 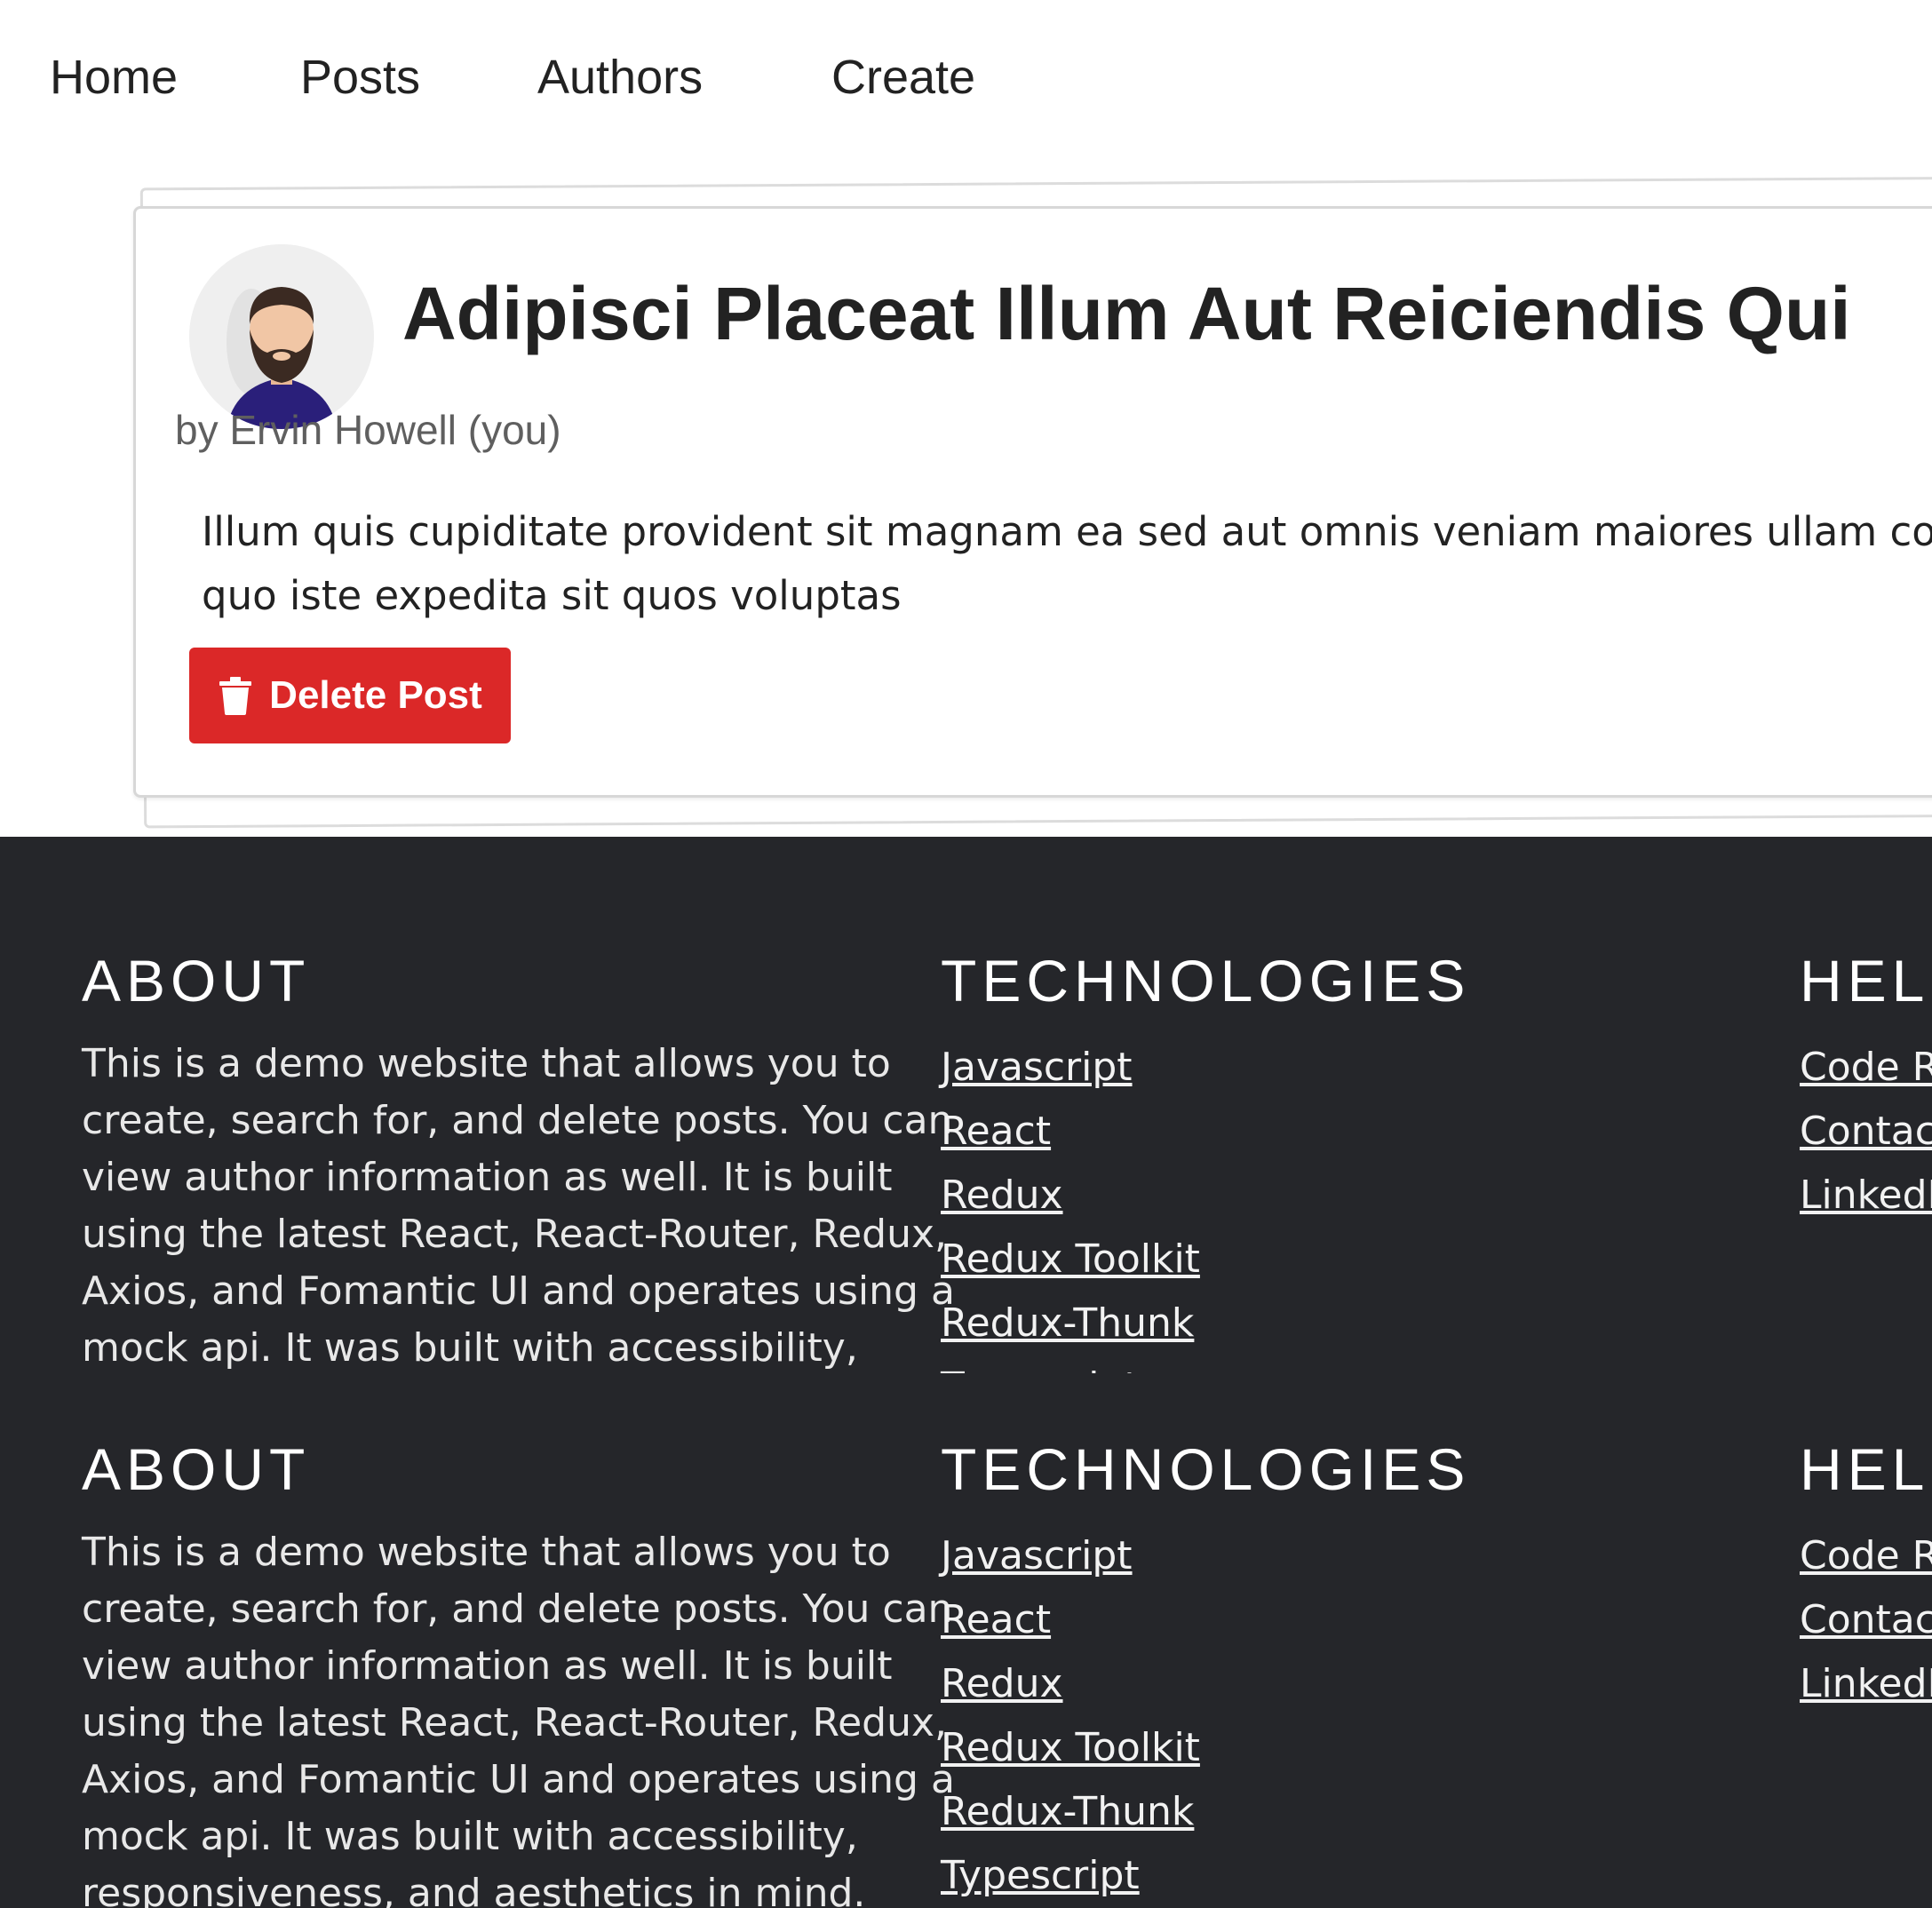 I want to click on nav-home: Home, so click(x=114, y=77).